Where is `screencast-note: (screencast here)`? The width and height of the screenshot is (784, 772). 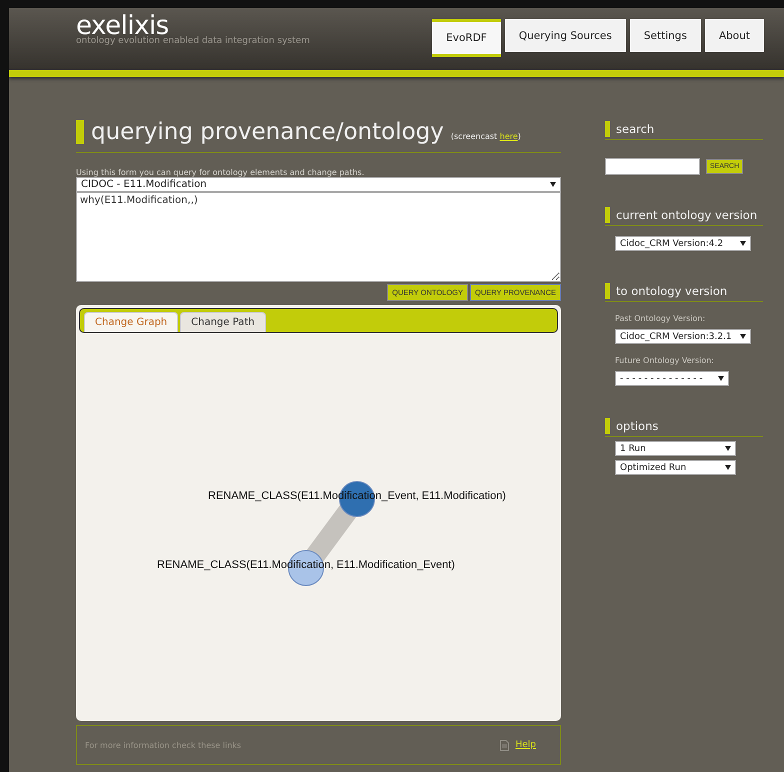 screencast-note: (screencast here) is located at coordinates (485, 137).